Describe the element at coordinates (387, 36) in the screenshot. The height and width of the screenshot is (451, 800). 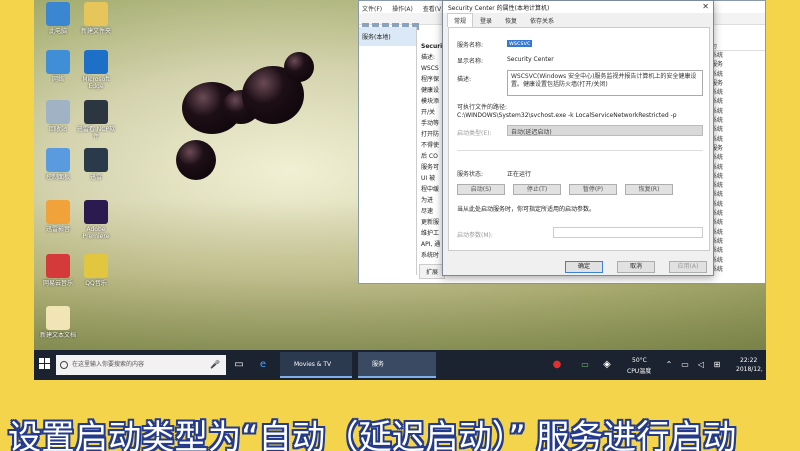
I see `tree-item-services-local: 服务(本地)` at that location.